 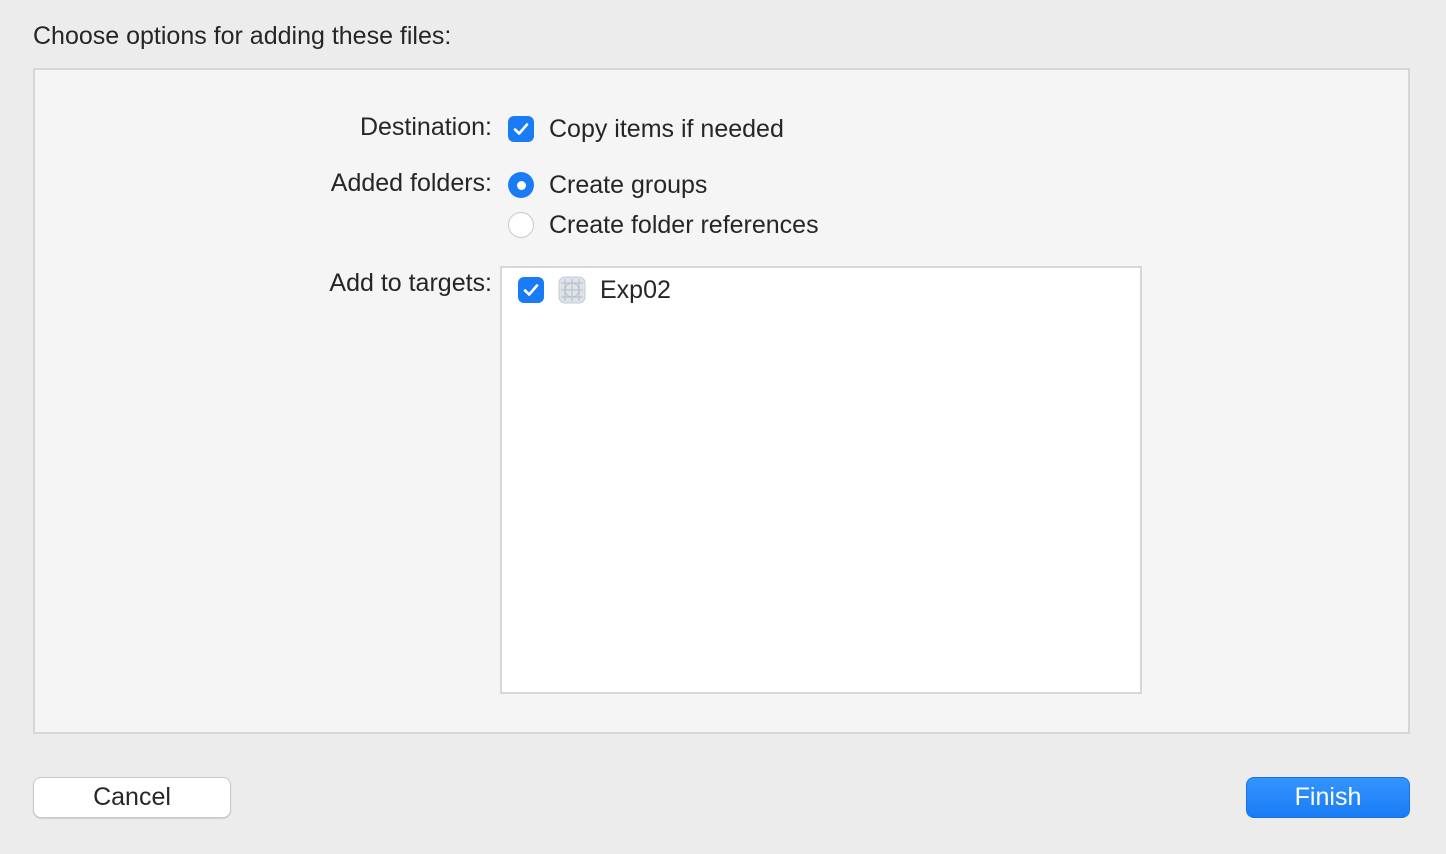 I want to click on create-groups-radio, so click(x=521, y=185).